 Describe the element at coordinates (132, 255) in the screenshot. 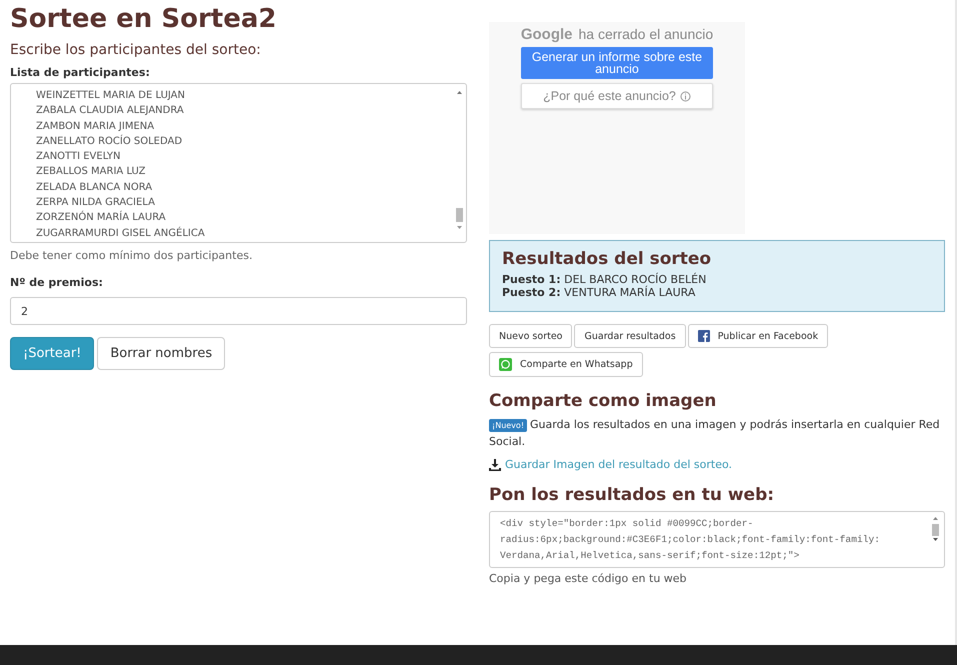

I see `help-text: Debe tener como mínimo dos participantes.` at that location.